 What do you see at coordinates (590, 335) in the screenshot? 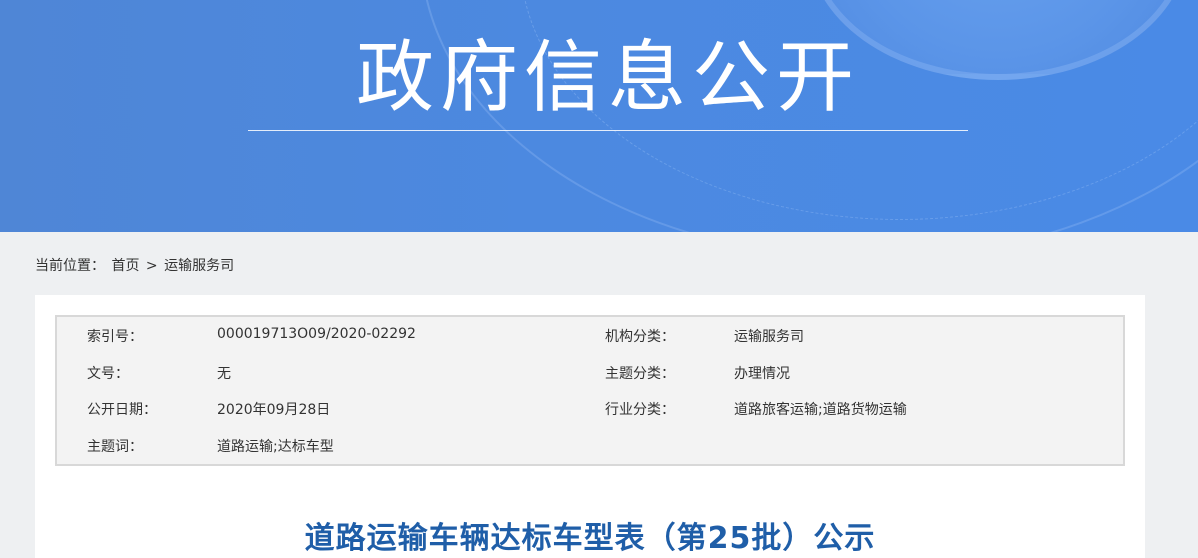
I see `metadata-row: 索引号： 000019713O09/2020-02292 机构分类： 运输服务司` at bounding box center [590, 335].